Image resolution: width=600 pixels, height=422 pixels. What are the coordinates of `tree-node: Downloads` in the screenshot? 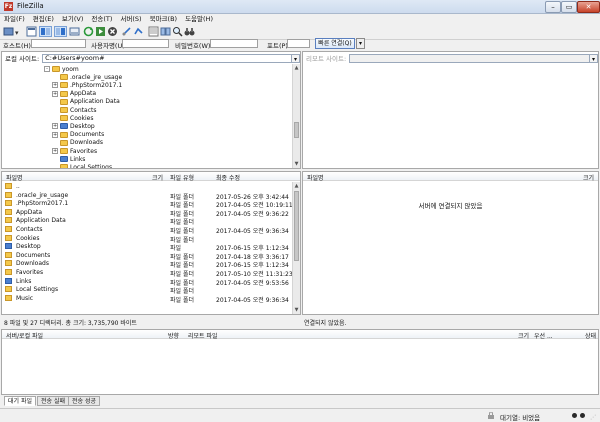 It's located at (77, 143).